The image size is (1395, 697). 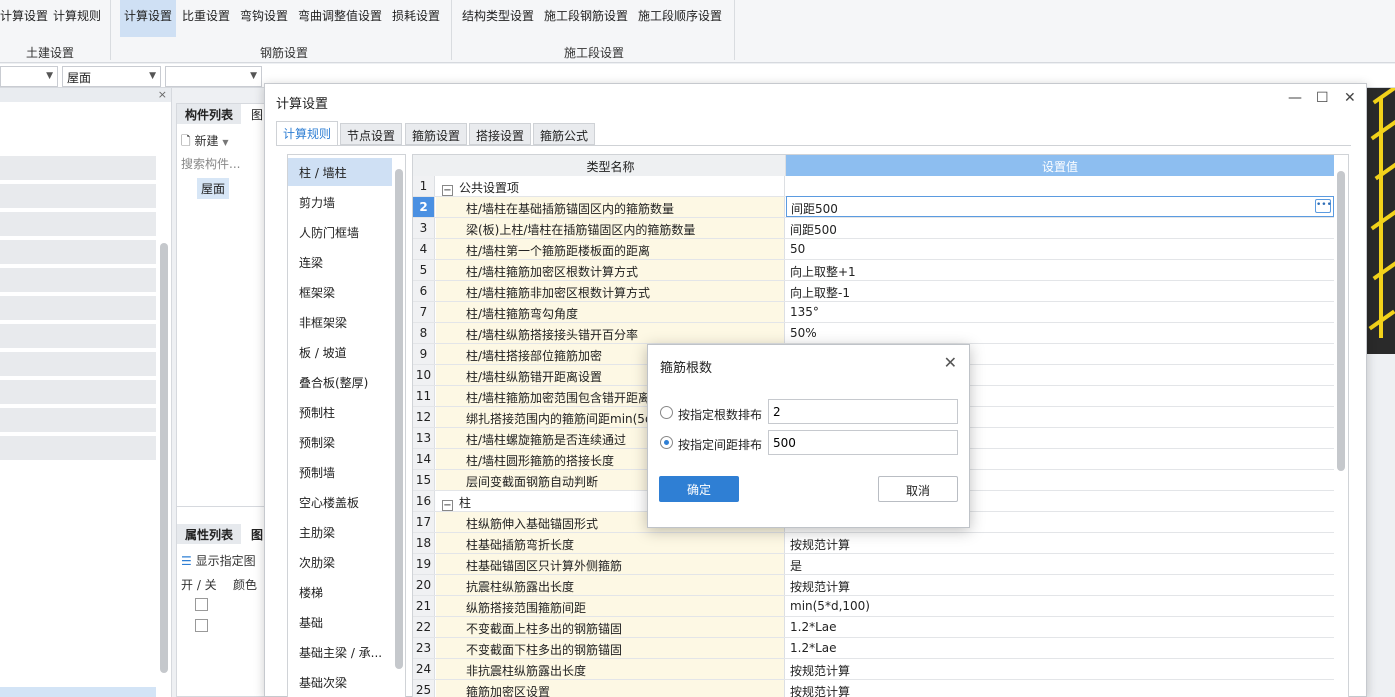 What do you see at coordinates (1060, 606) in the screenshot?
I see `setting-value: min(5*d,100)` at bounding box center [1060, 606].